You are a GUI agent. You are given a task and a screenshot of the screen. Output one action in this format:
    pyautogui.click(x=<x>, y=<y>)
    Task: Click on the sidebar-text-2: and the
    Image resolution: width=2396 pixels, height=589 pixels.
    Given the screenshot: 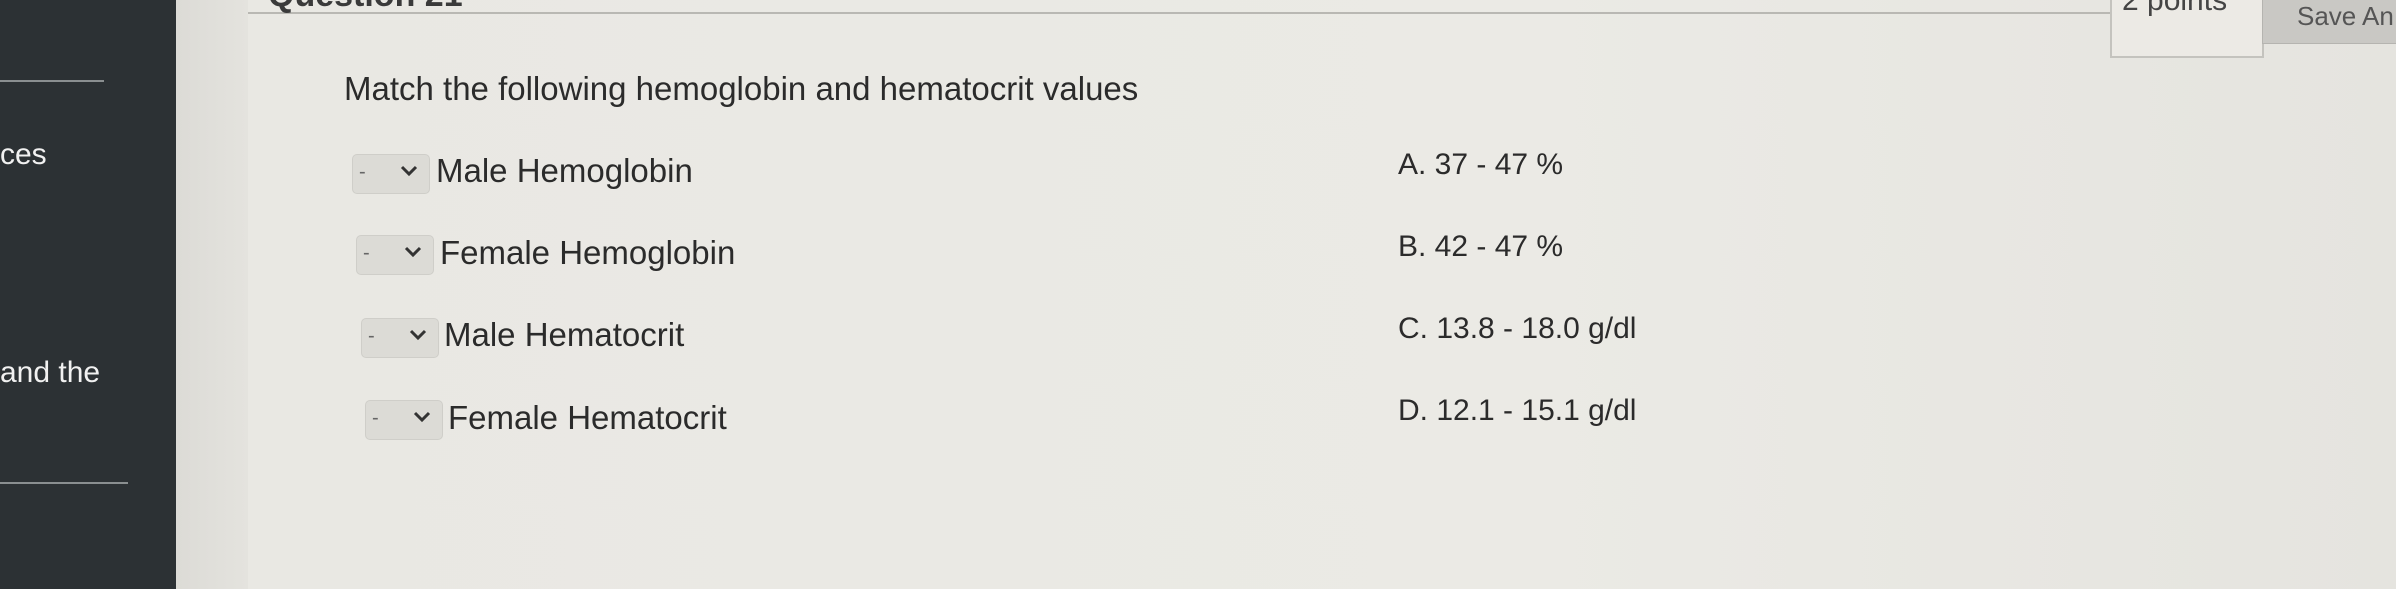 What is the action you would take?
    pyautogui.click(x=50, y=373)
    